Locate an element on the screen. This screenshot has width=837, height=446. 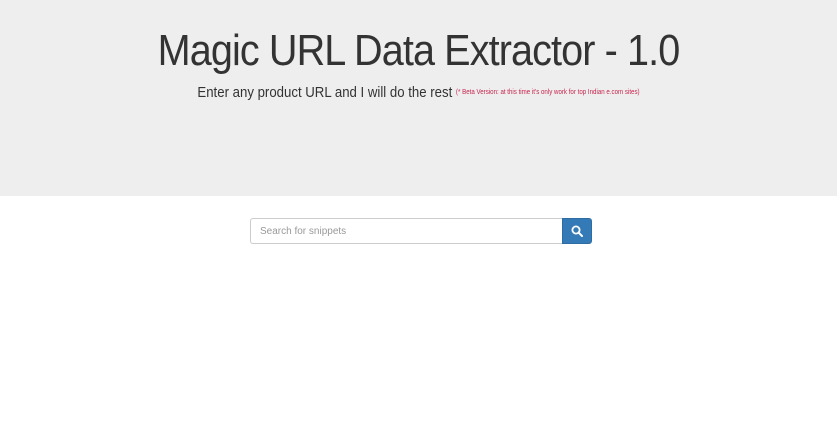
search-group is located at coordinates (421, 231).